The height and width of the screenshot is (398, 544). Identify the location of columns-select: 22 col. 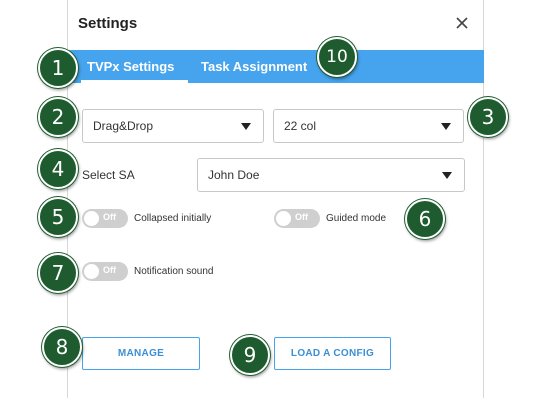
(368, 126).